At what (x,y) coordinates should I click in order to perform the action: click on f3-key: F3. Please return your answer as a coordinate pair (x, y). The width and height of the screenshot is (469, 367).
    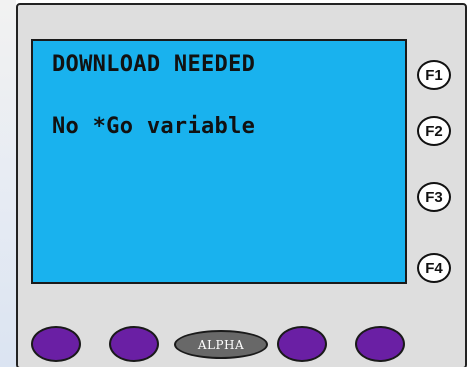
    Looking at the image, I should click on (434, 197).